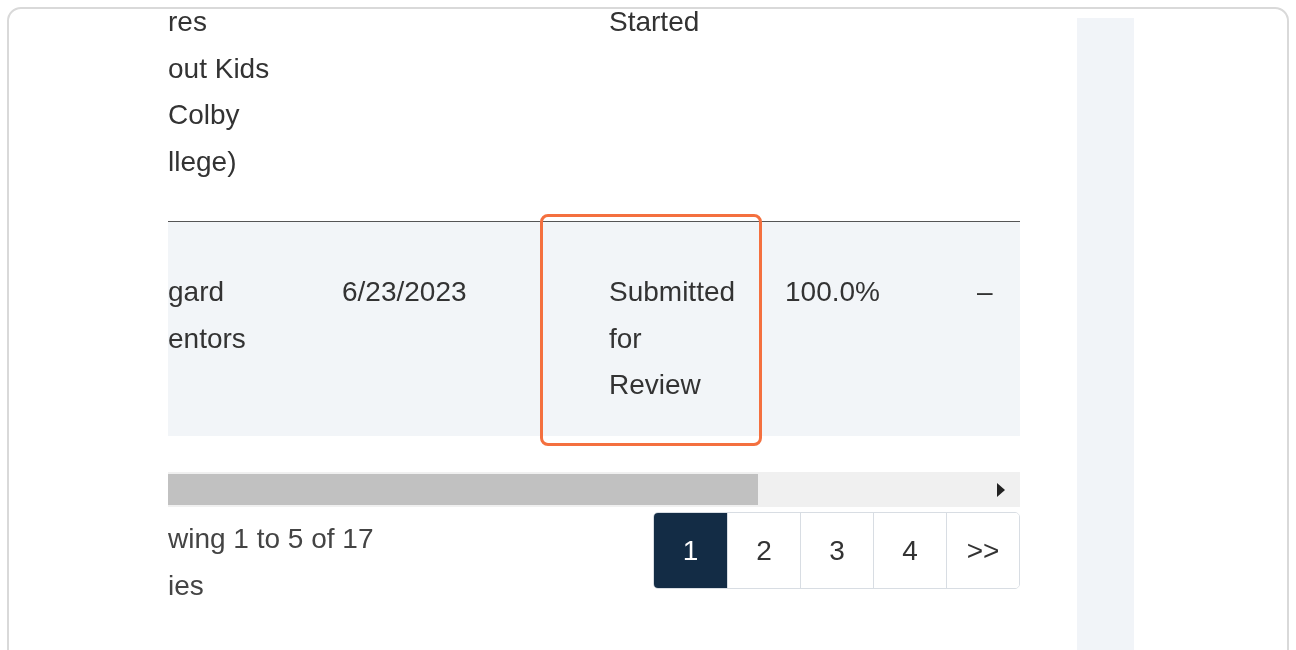 The image size is (1296, 650). Describe the element at coordinates (186, 586) in the screenshot. I see `entries-info: ies` at that location.